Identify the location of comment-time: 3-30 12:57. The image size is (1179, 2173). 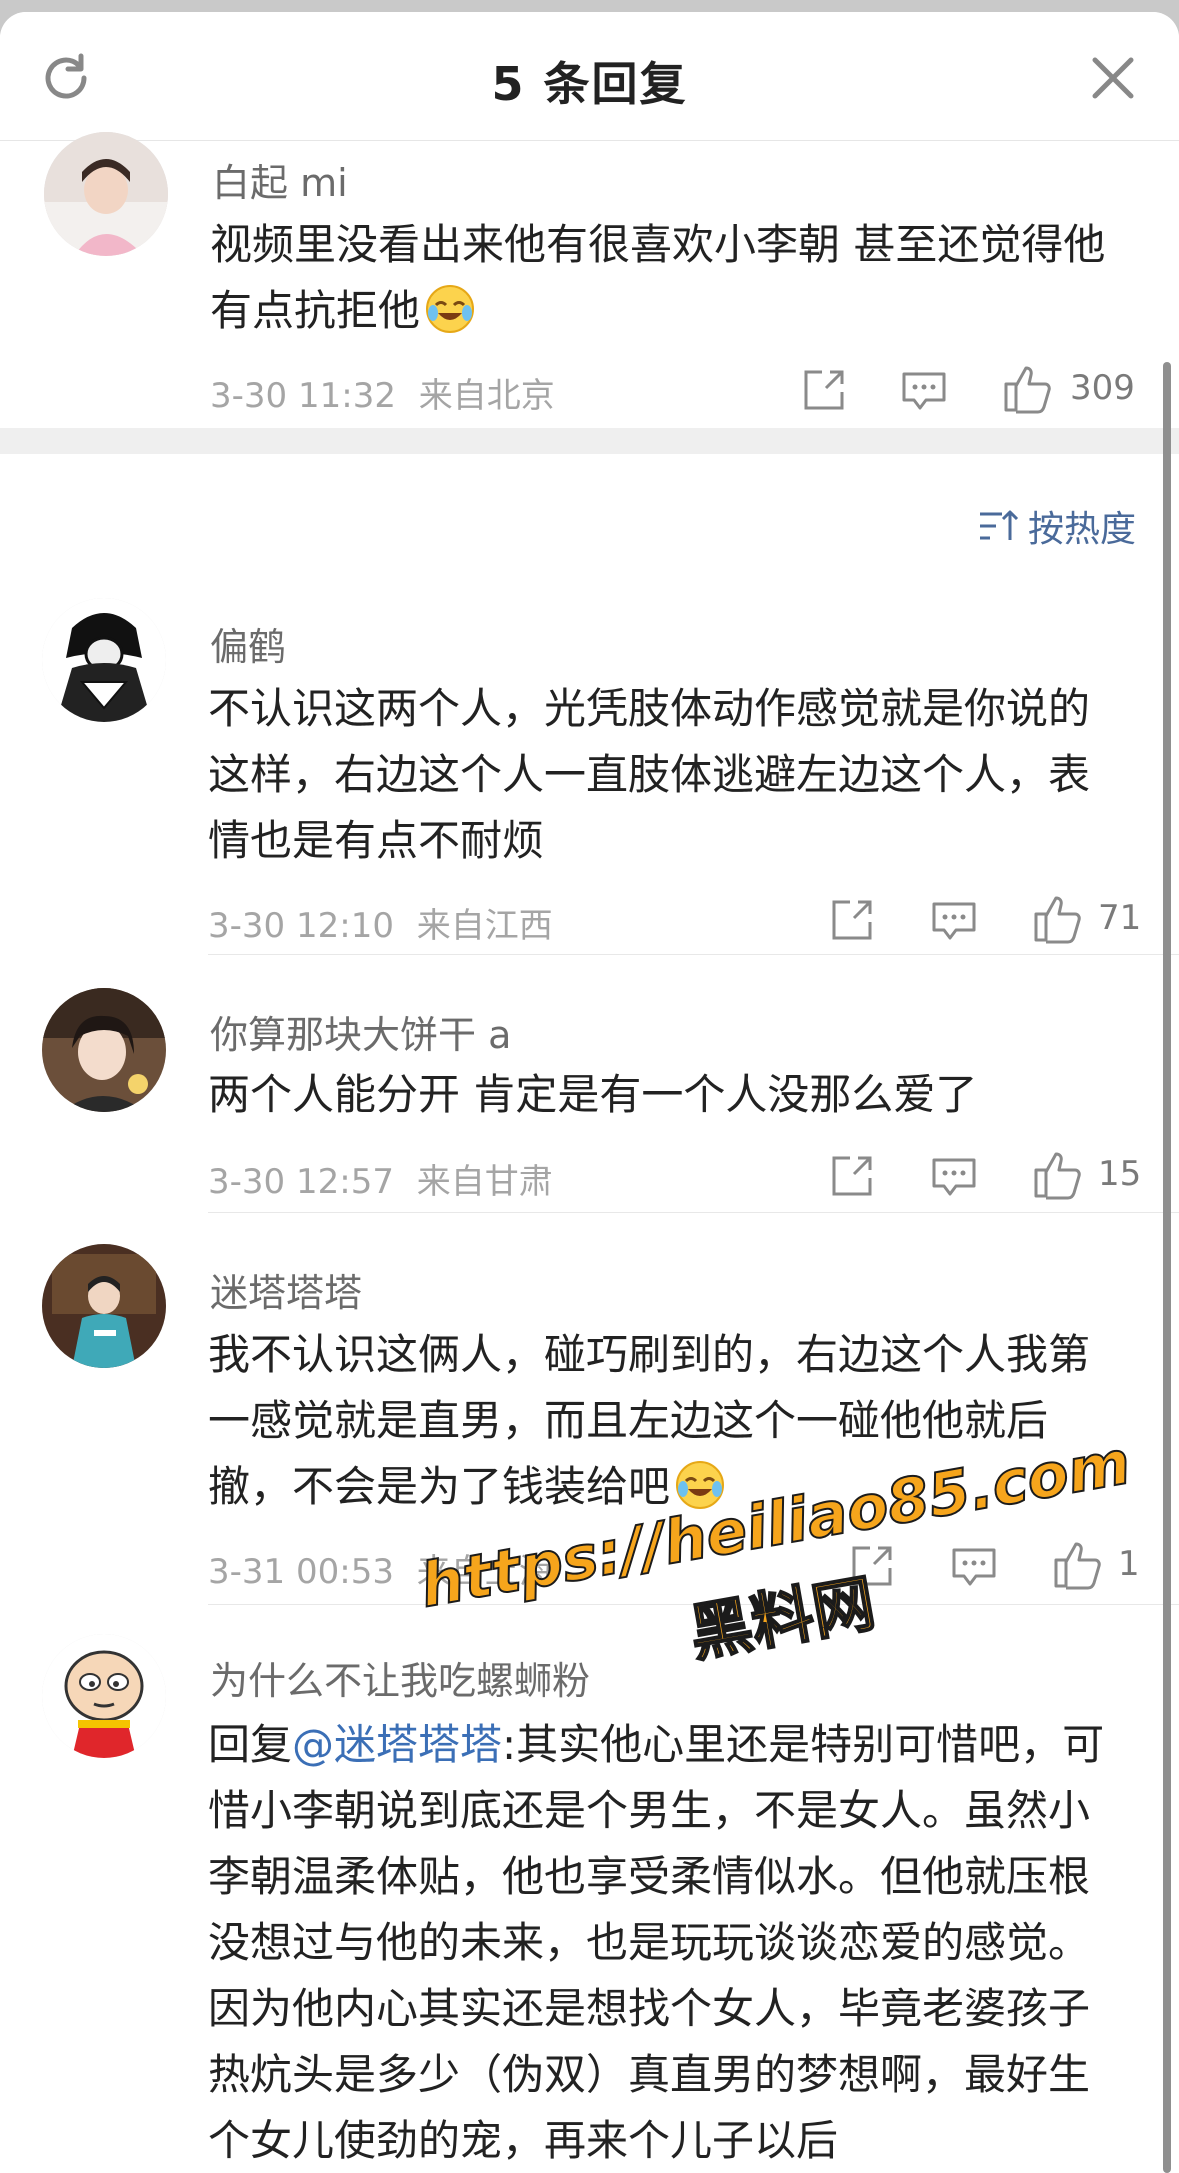
(301, 1182).